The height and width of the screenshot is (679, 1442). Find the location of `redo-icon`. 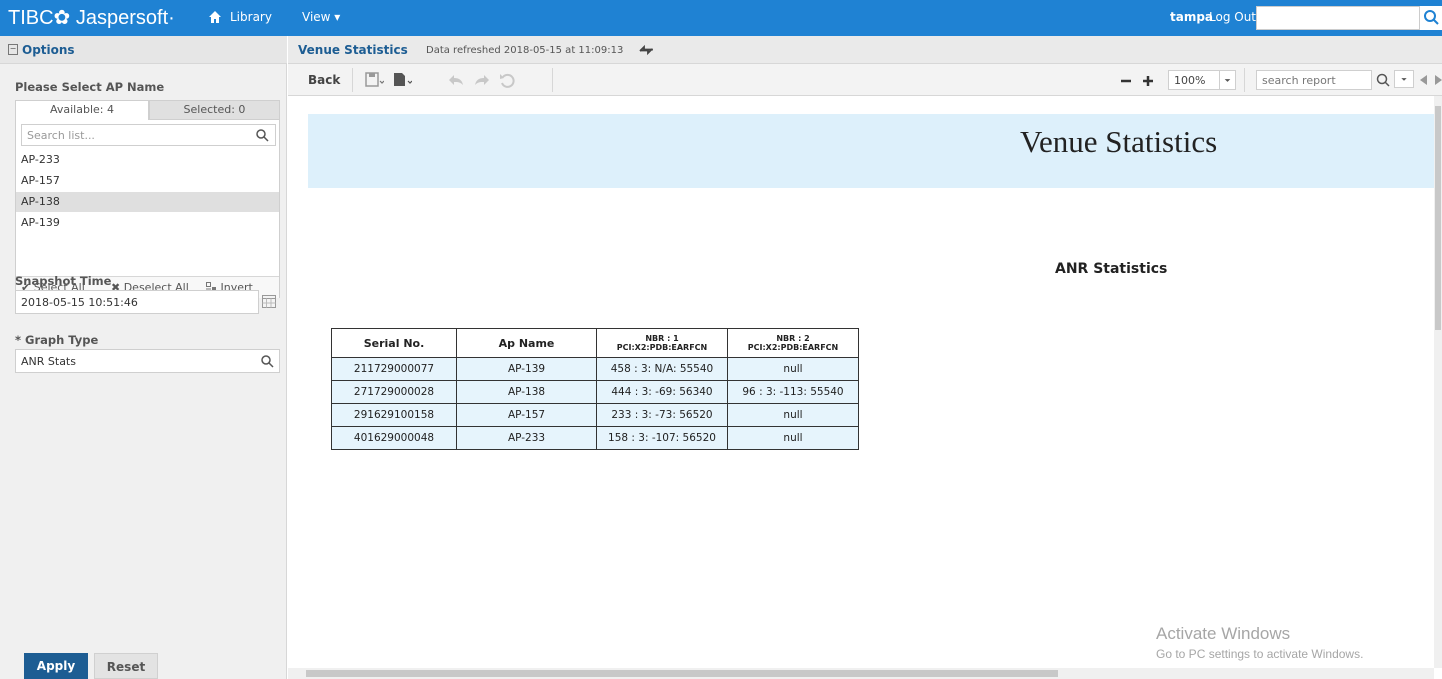

redo-icon is located at coordinates (482, 80).